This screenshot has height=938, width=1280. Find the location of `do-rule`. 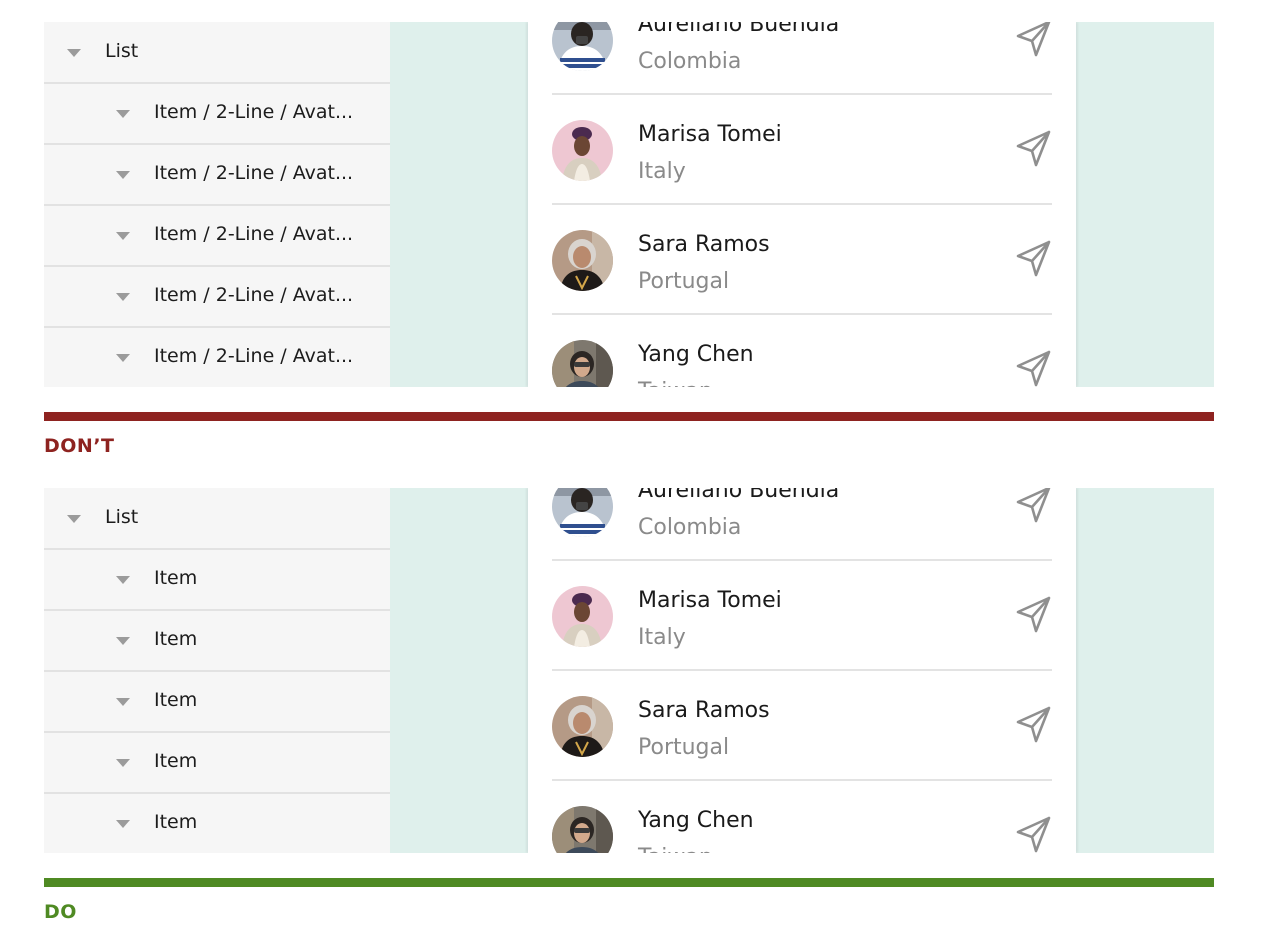

do-rule is located at coordinates (629, 882).